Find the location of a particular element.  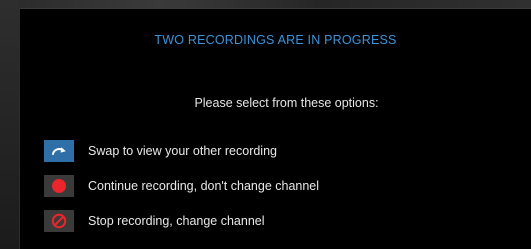

background-top-strip is located at coordinates (265, 4).